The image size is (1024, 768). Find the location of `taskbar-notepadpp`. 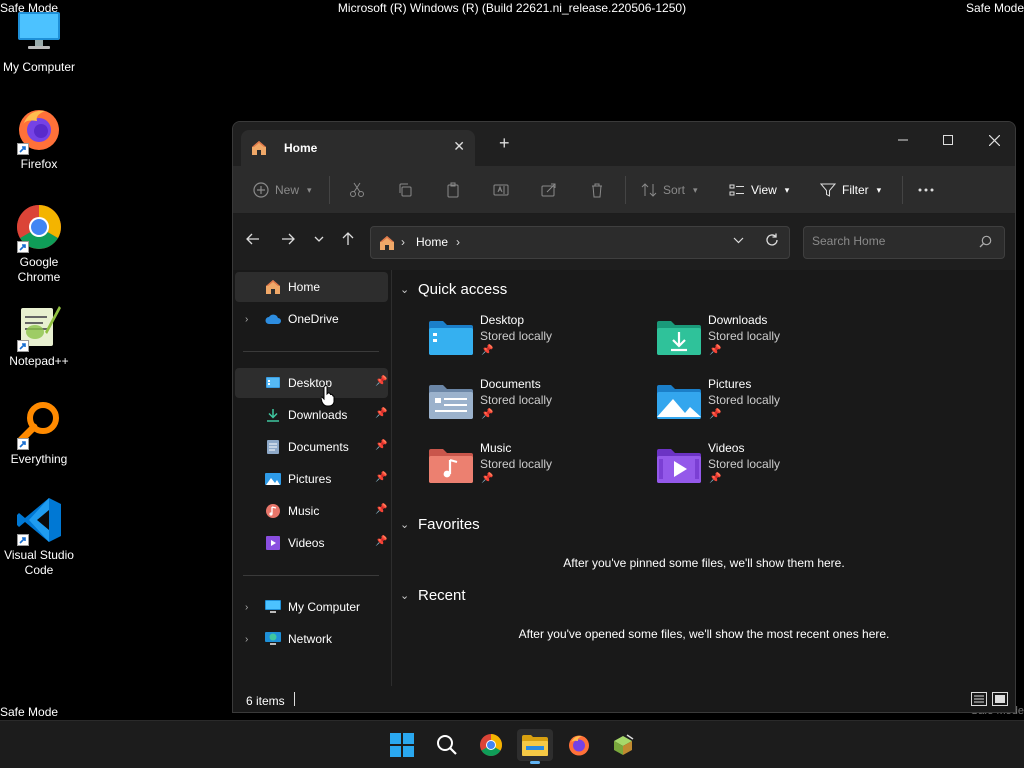

taskbar-notepadpp is located at coordinates (623, 745).